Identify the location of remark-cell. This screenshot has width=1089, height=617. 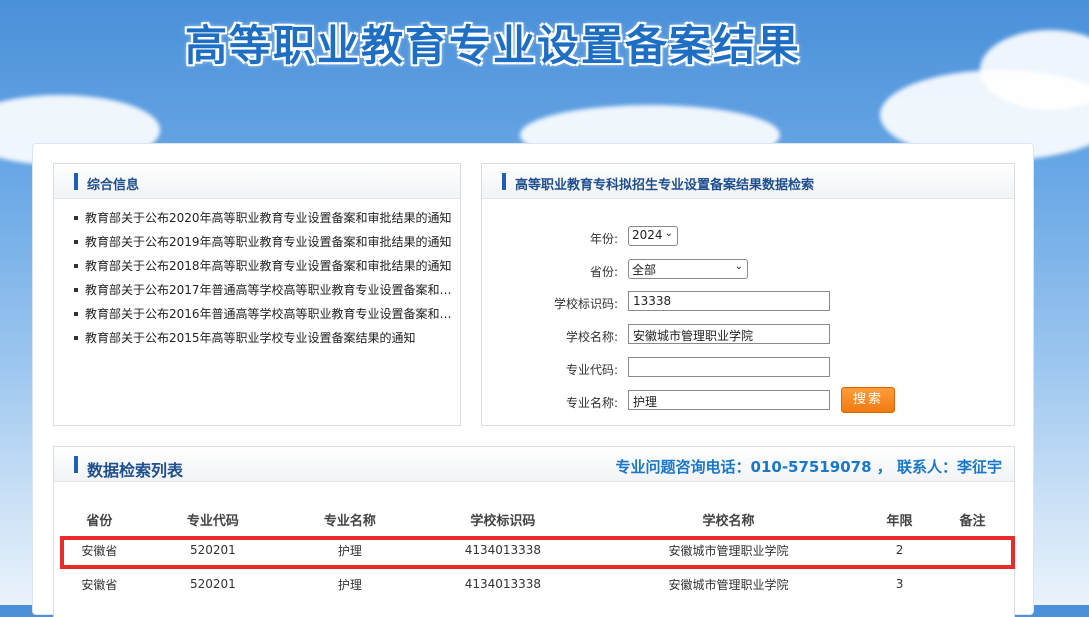
(972, 584).